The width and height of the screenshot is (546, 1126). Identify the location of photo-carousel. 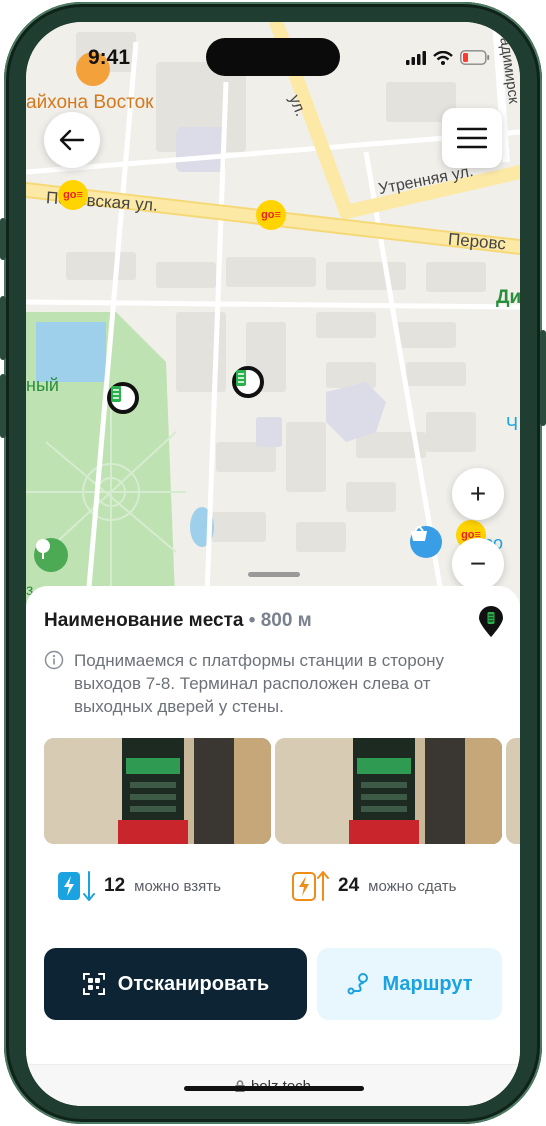
(282, 792).